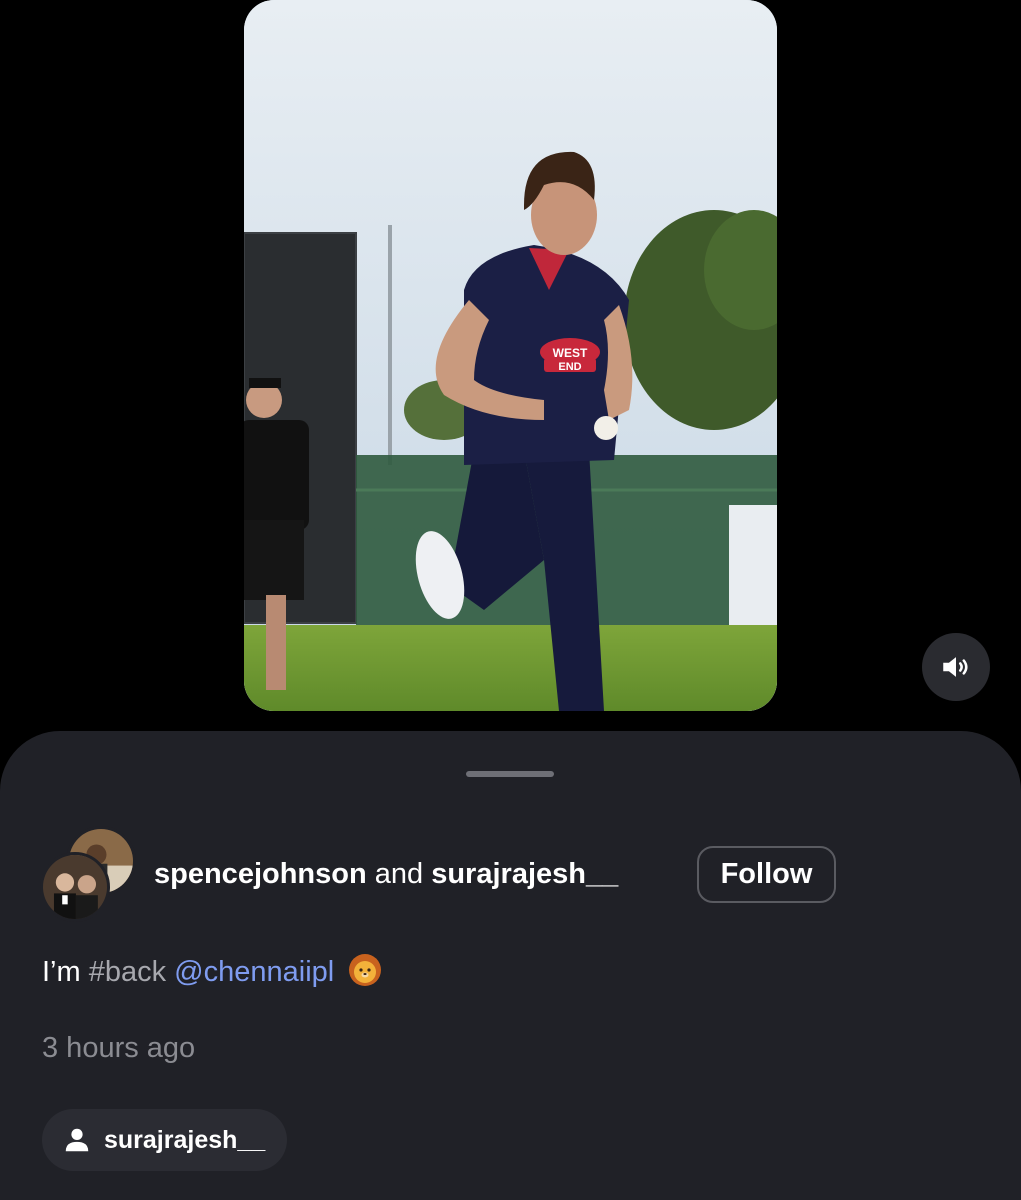 This screenshot has width=1021, height=1200. Describe the element at coordinates (75, 887) in the screenshot. I see `avatar-spencejohnson` at that location.